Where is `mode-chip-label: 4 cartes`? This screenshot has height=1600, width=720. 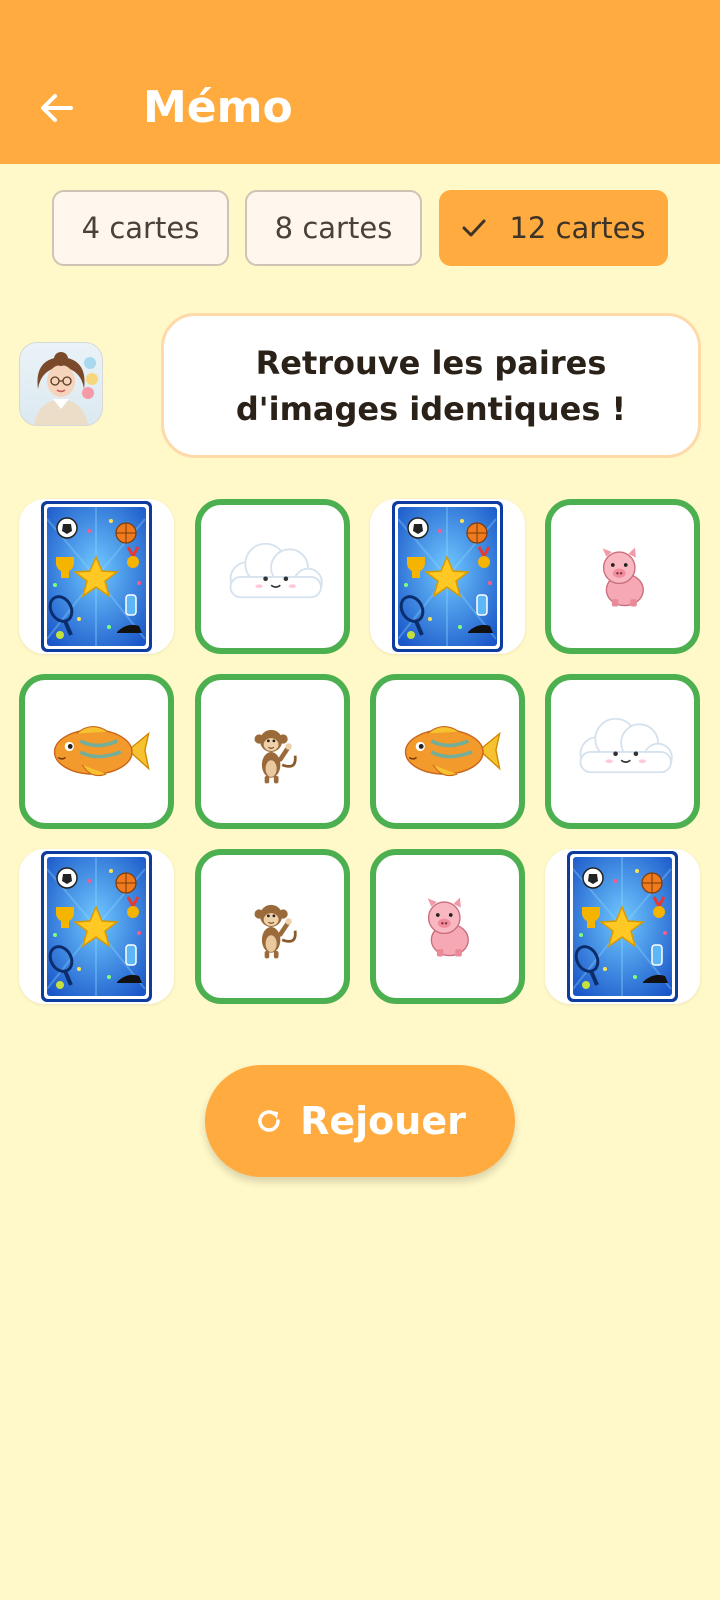 mode-chip-label: 4 cartes is located at coordinates (140, 228).